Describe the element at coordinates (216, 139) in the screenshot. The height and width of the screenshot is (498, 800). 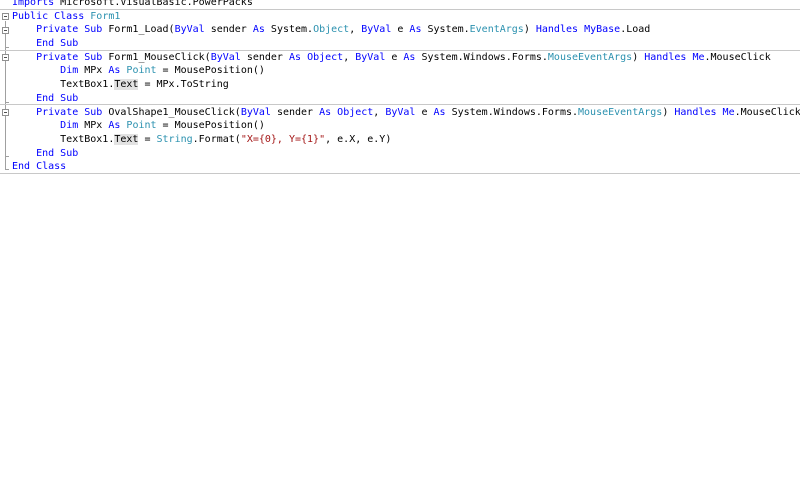
I see `code-token: .Format(` at that location.